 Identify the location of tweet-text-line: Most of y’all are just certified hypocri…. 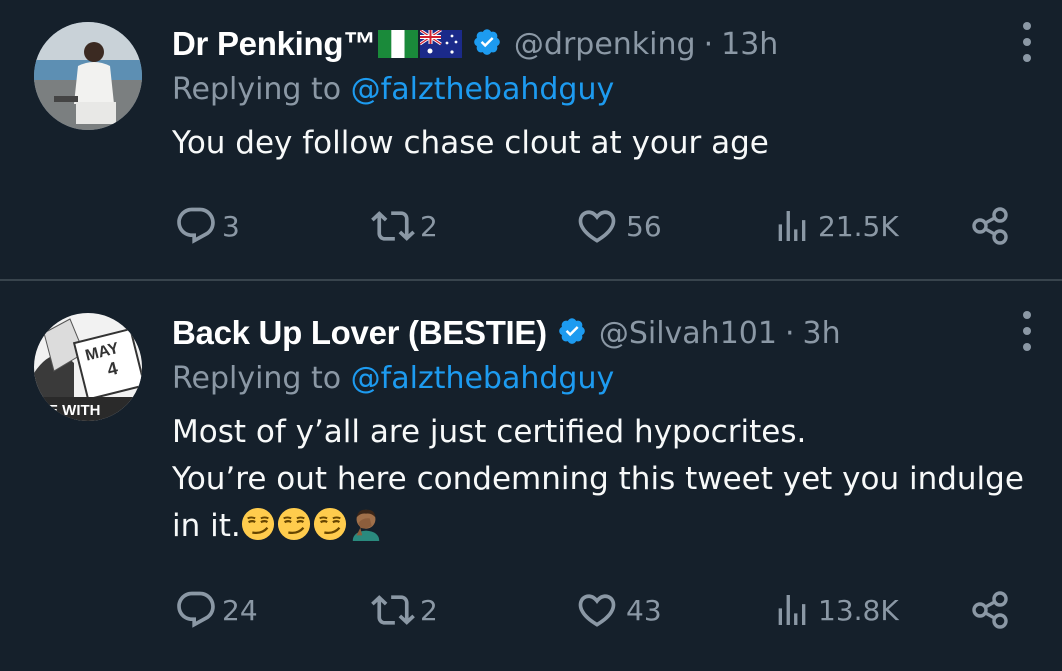
(489, 432).